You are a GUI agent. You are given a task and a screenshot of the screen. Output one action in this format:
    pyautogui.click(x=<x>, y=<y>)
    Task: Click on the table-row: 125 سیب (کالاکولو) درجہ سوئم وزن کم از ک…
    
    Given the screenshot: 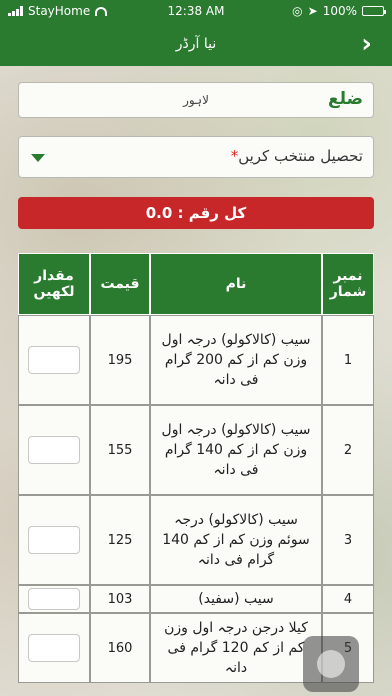 What is the action you would take?
    pyautogui.click(x=196, y=540)
    